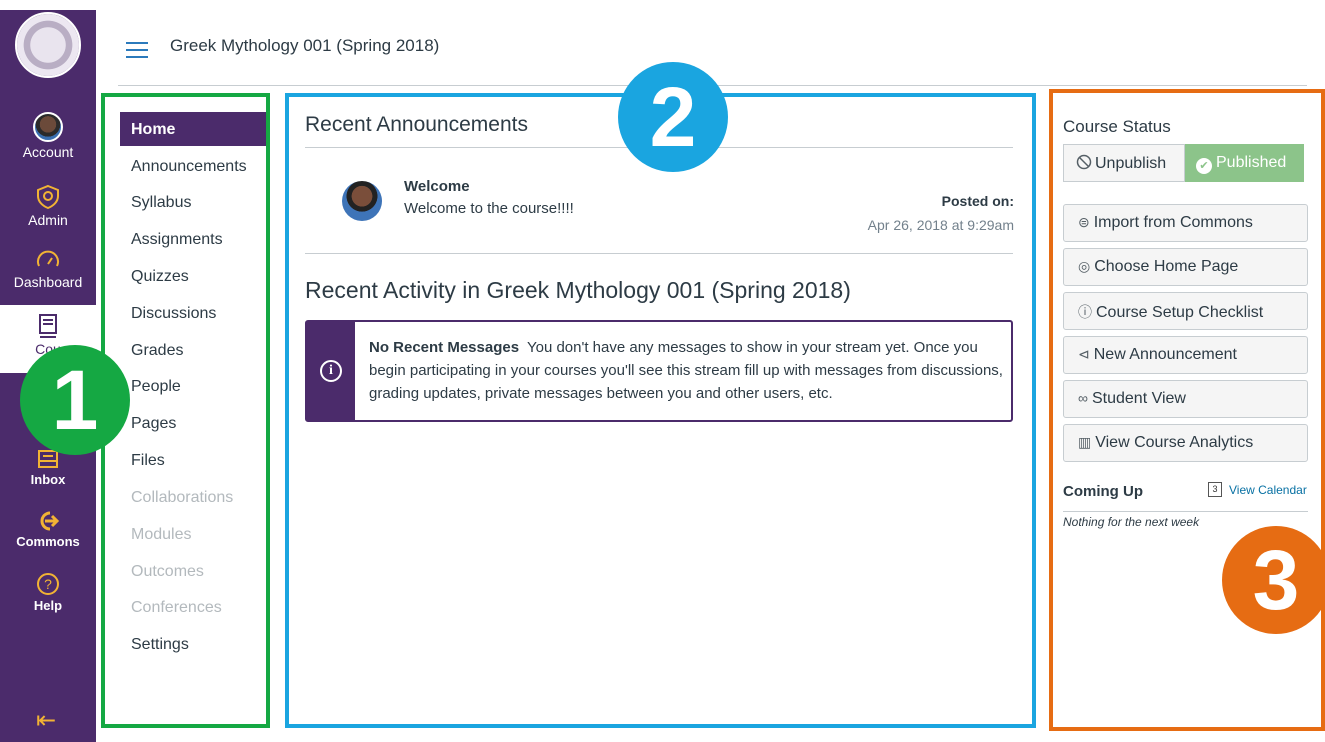 The width and height of the screenshot is (1325, 742). I want to click on unpublish-label: Unpublish, so click(1131, 163).